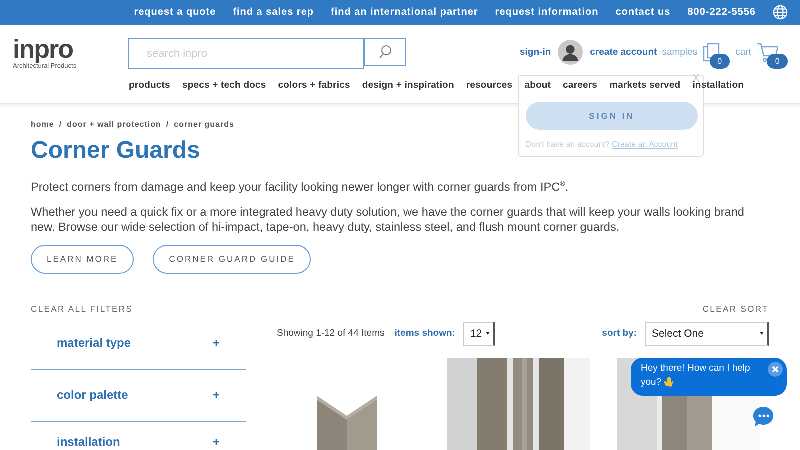 This screenshot has height=450, width=800. I want to click on close-button, so click(775, 369).